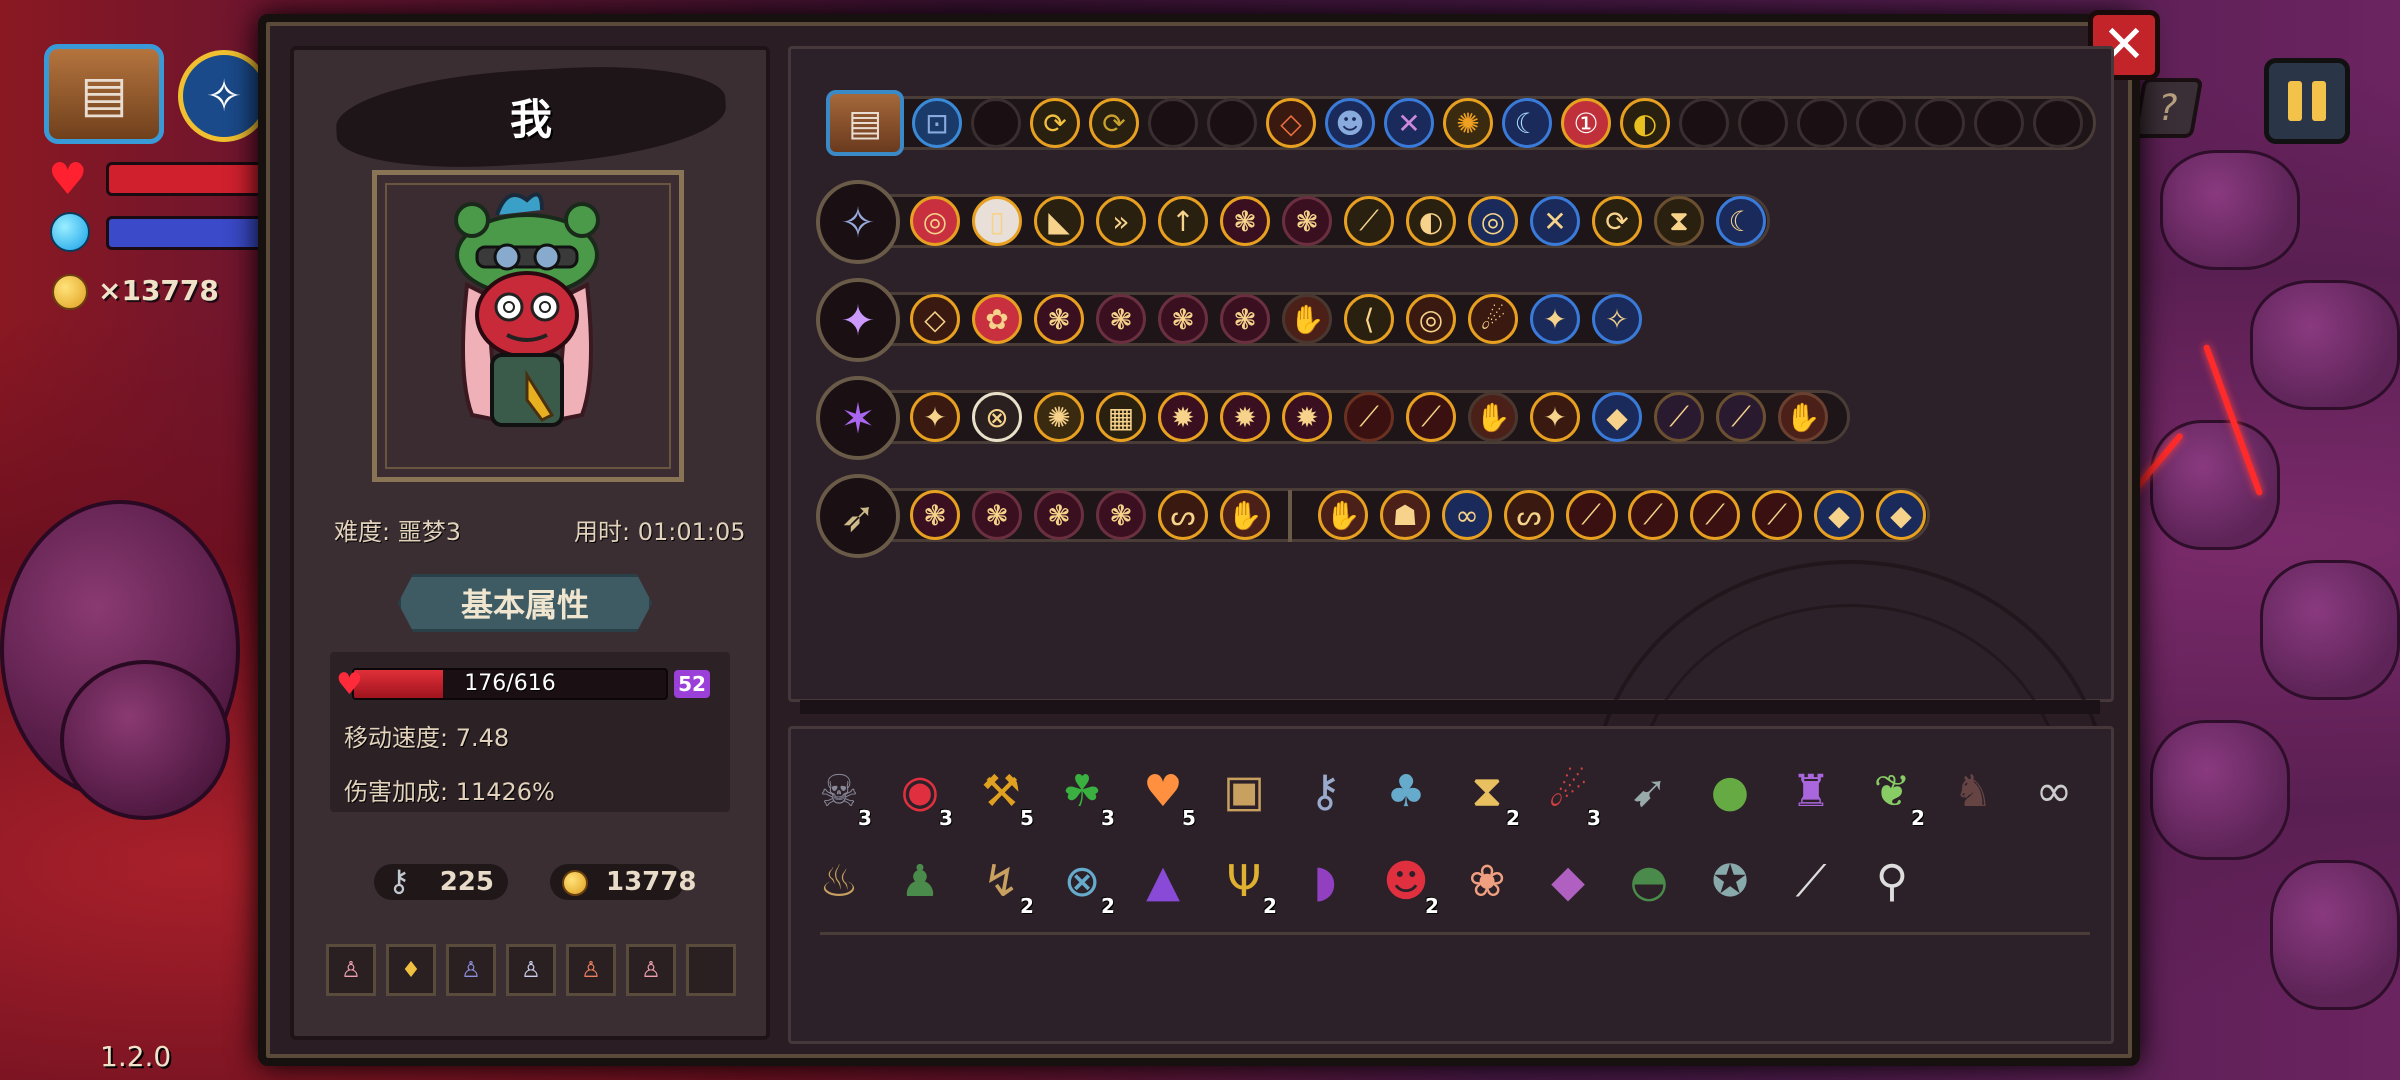  I want to click on skill-icon: ☄, so click(1493, 319).